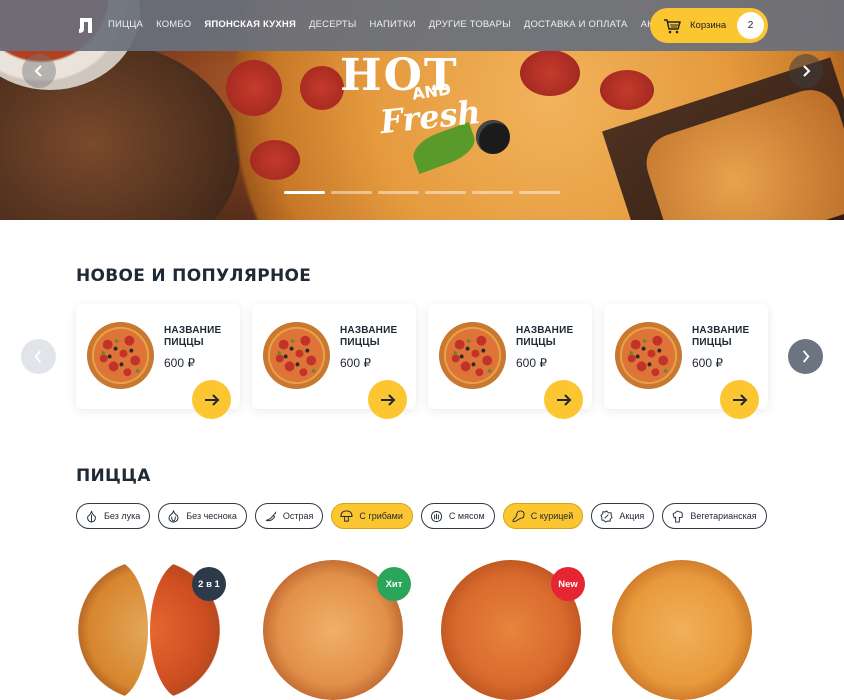 This screenshot has width=844, height=700. I want to click on logo-icon, so click(85, 25).